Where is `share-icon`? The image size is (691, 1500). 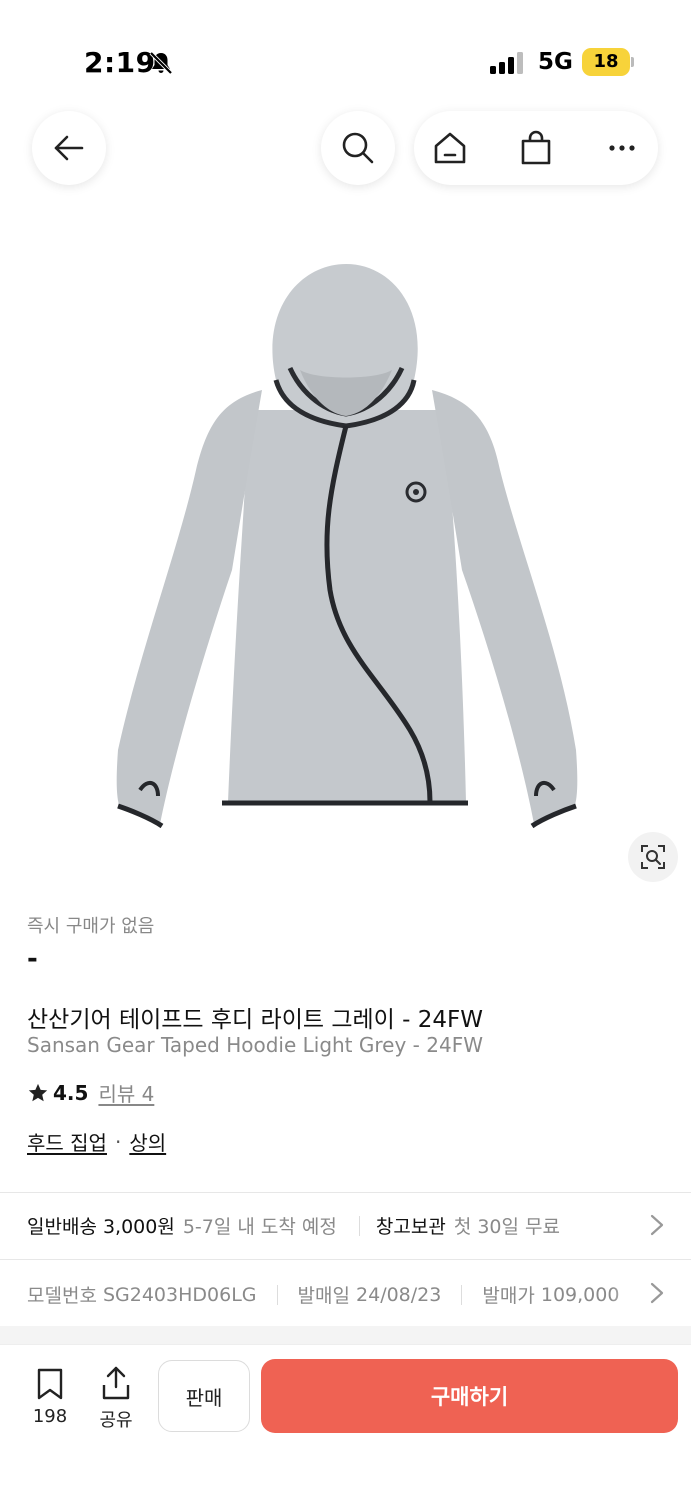 share-icon is located at coordinates (116, 1383).